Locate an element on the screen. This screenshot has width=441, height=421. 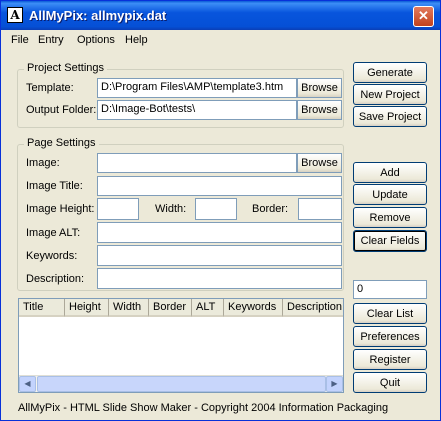
register-button: Register is located at coordinates (390, 359).